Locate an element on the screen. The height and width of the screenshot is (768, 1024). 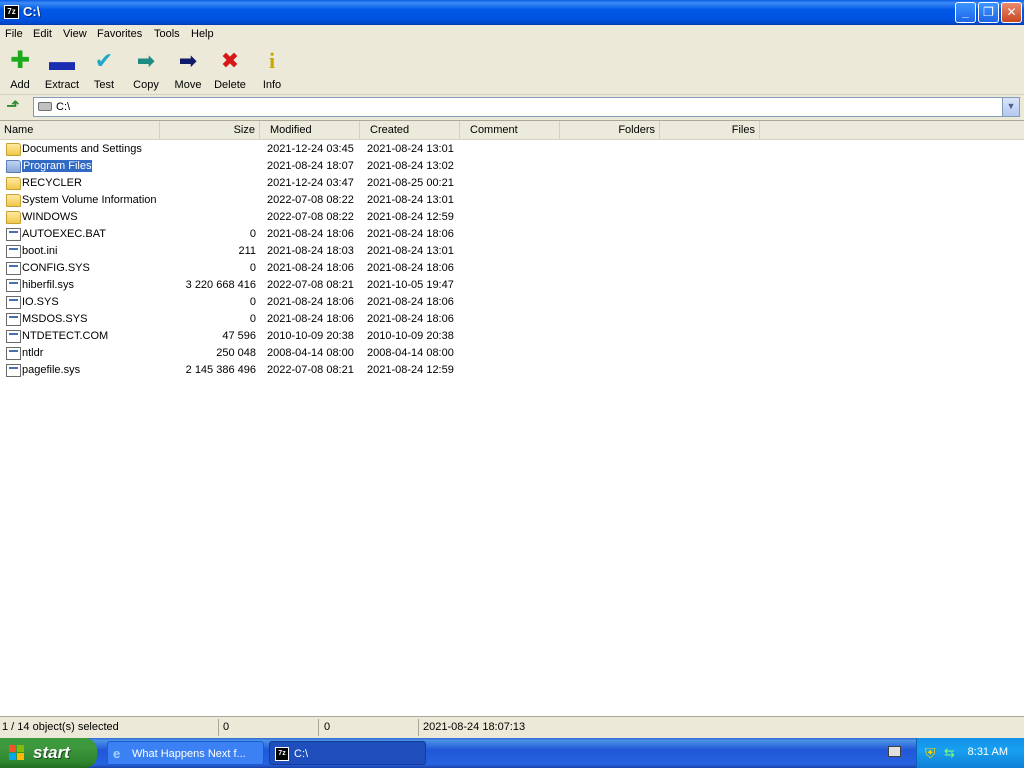
column-size: Size is located at coordinates (210, 130).